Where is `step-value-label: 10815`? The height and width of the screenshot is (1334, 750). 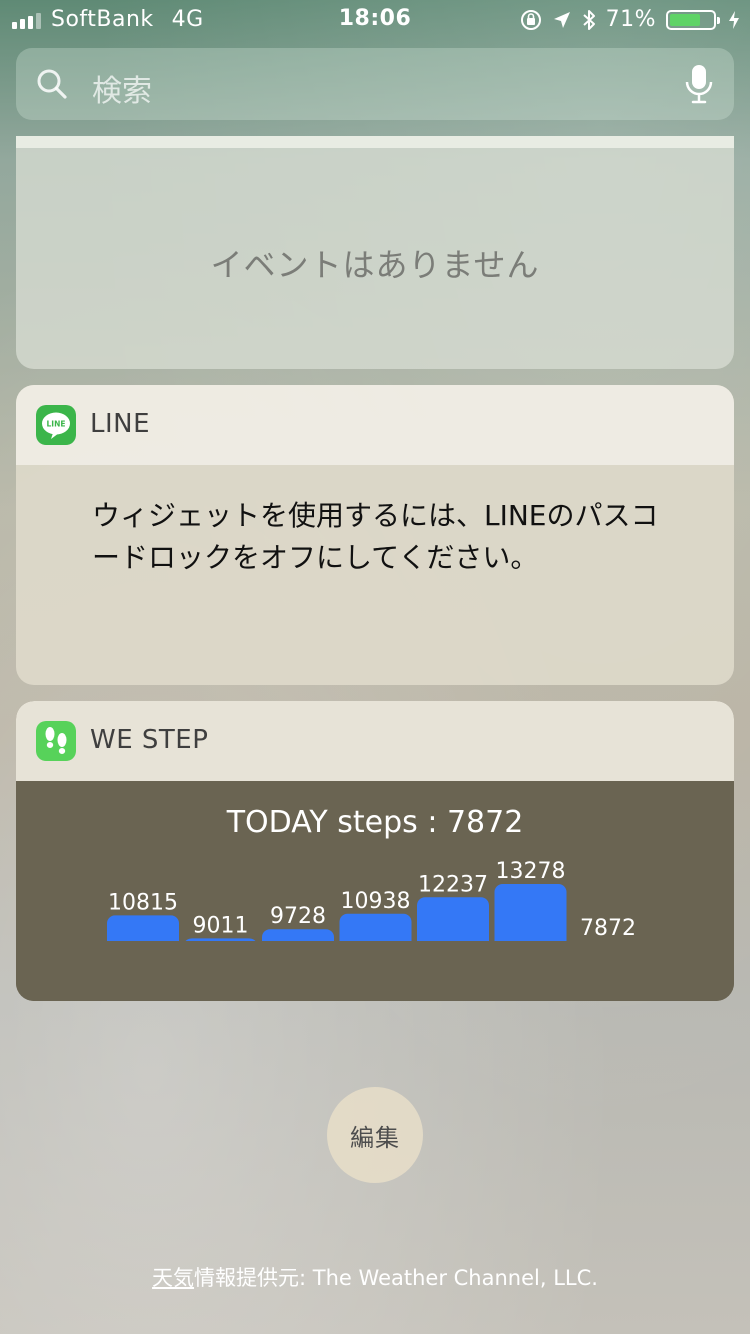 step-value-label: 10815 is located at coordinates (143, 902).